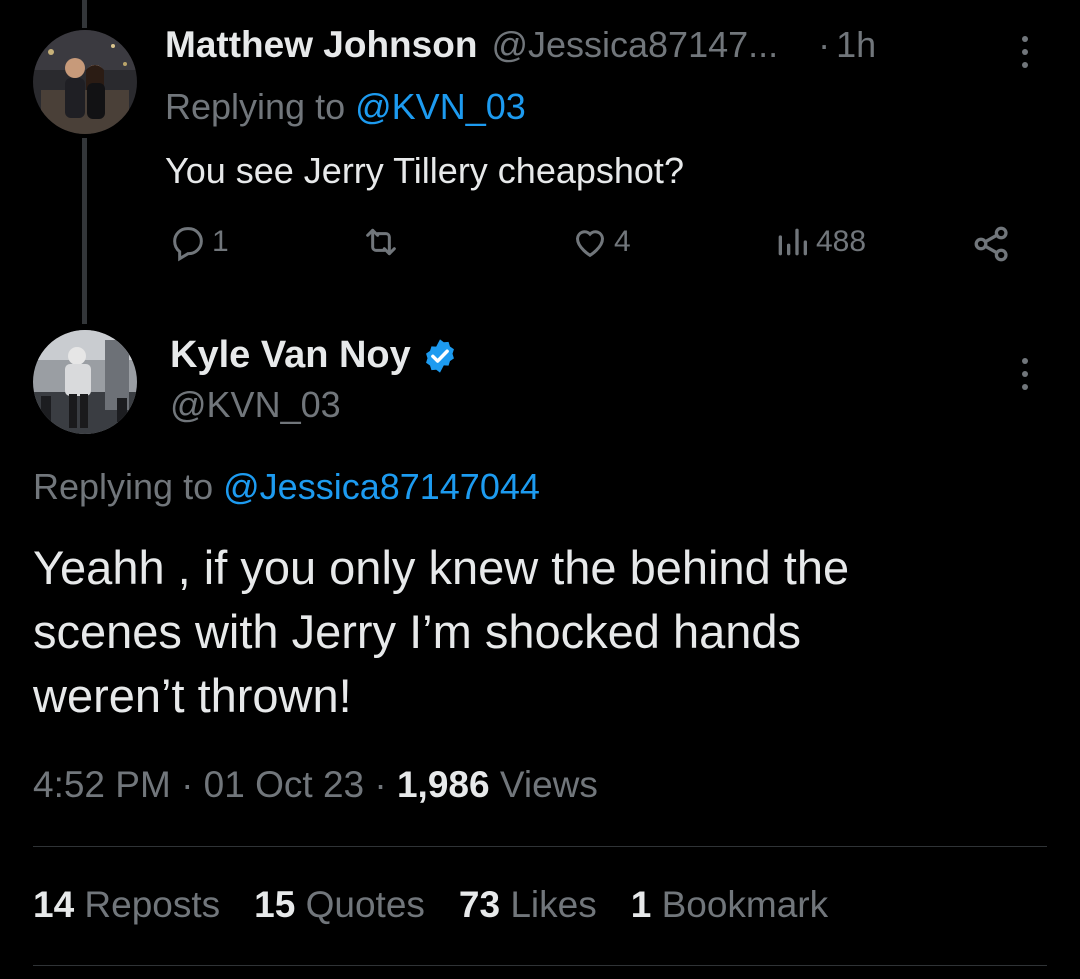 Image resolution: width=1080 pixels, height=979 pixels. Describe the element at coordinates (381, 486) in the screenshot. I see `replying-to-mention: @Jessica87147044` at that location.